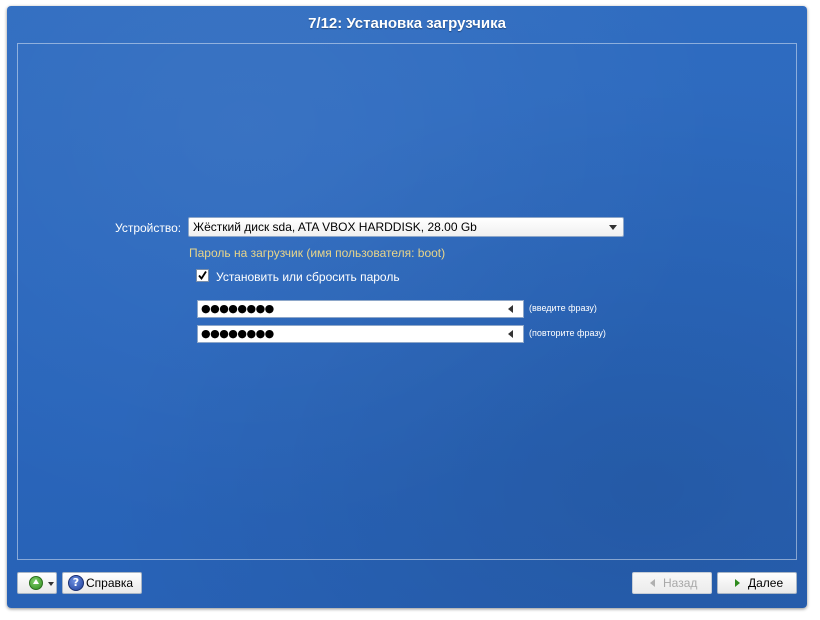  I want to click on back-button: Назад, so click(672, 583).